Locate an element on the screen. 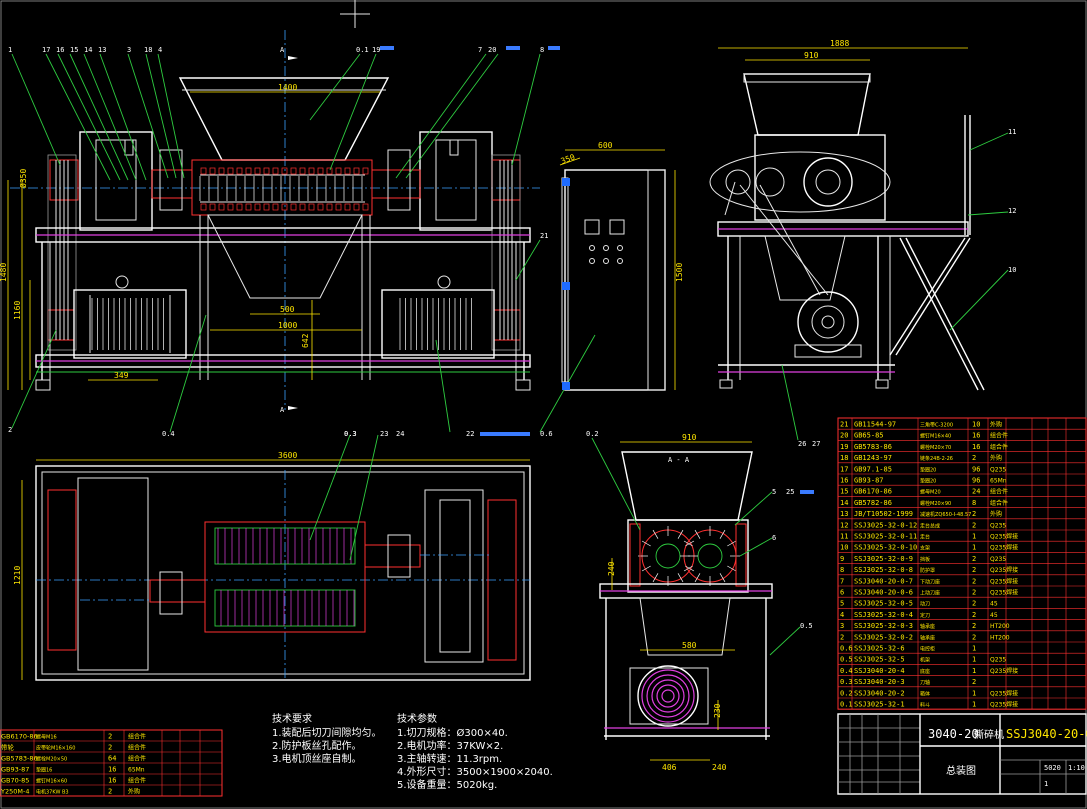 This screenshot has height=809, width=1087. bom-left-qty: 16 is located at coordinates (112, 770).